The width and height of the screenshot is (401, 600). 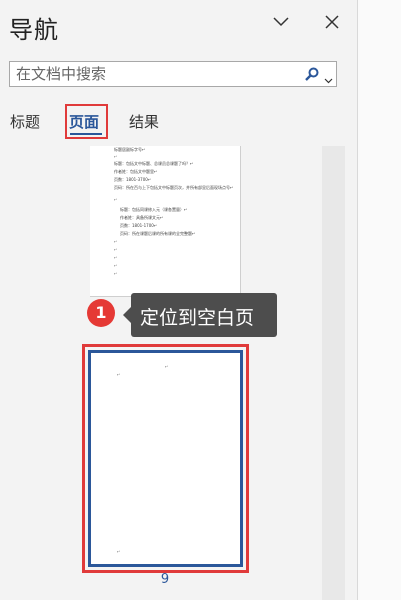 What do you see at coordinates (25, 121) in the screenshot?
I see `tab-headings: 标题` at bounding box center [25, 121].